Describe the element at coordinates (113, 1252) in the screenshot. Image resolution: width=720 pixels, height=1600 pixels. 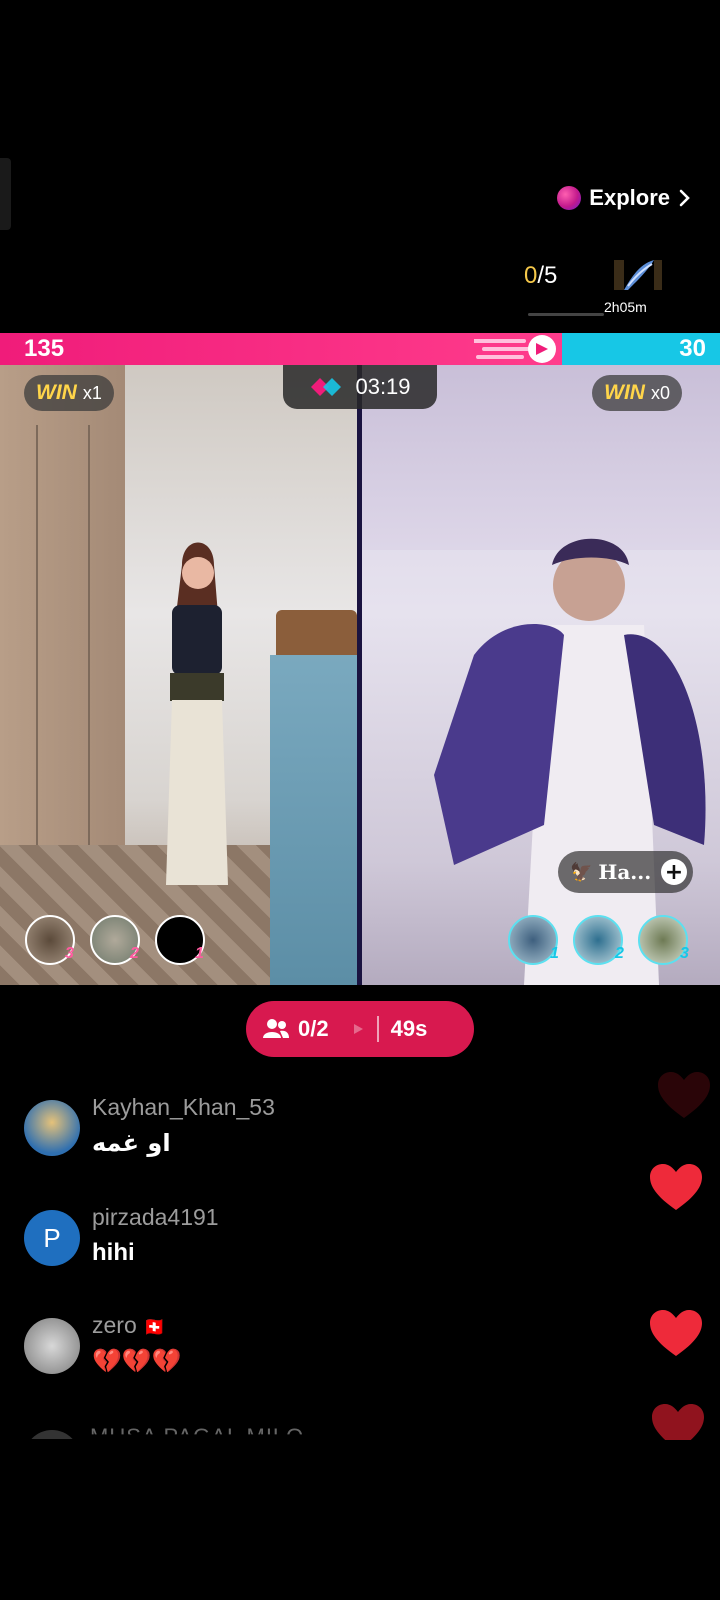
I see `comment-text: hihi` at that location.